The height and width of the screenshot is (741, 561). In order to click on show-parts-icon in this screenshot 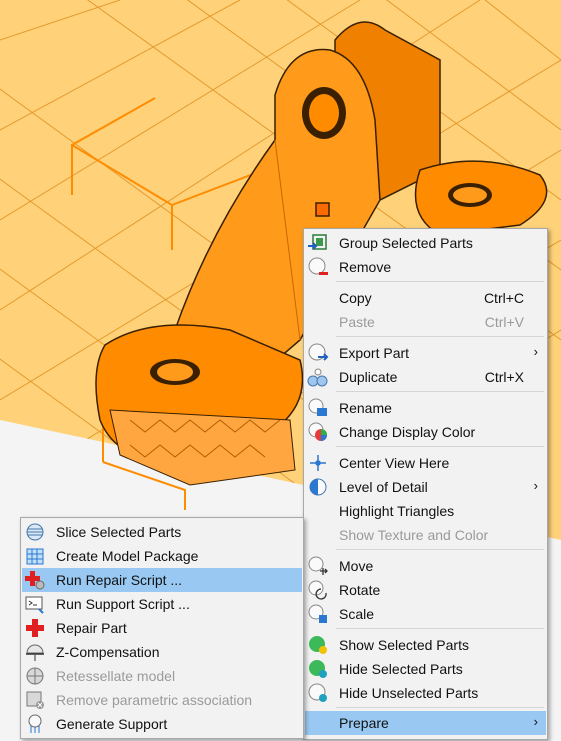, I will do `click(318, 645)`.